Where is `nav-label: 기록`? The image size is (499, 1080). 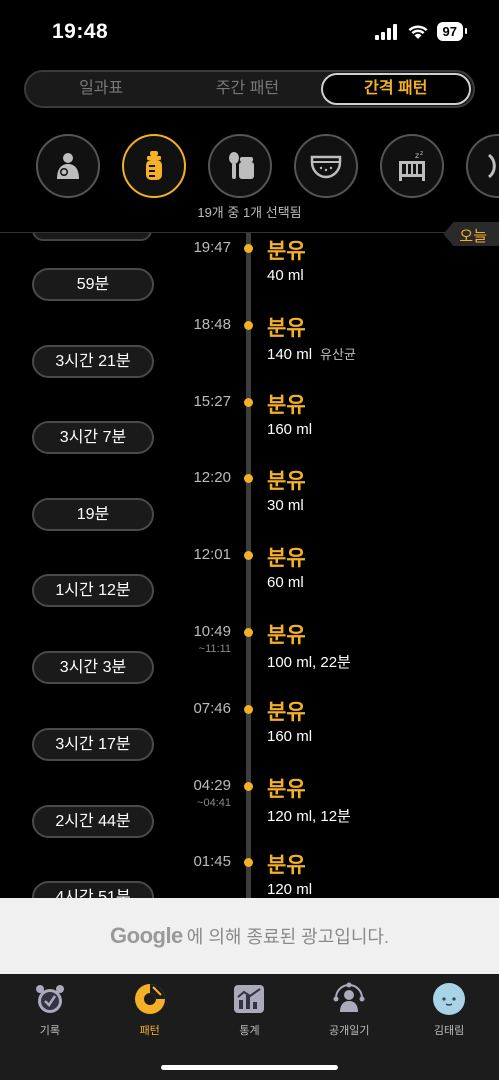
nav-label: 기록 is located at coordinates (50, 1031).